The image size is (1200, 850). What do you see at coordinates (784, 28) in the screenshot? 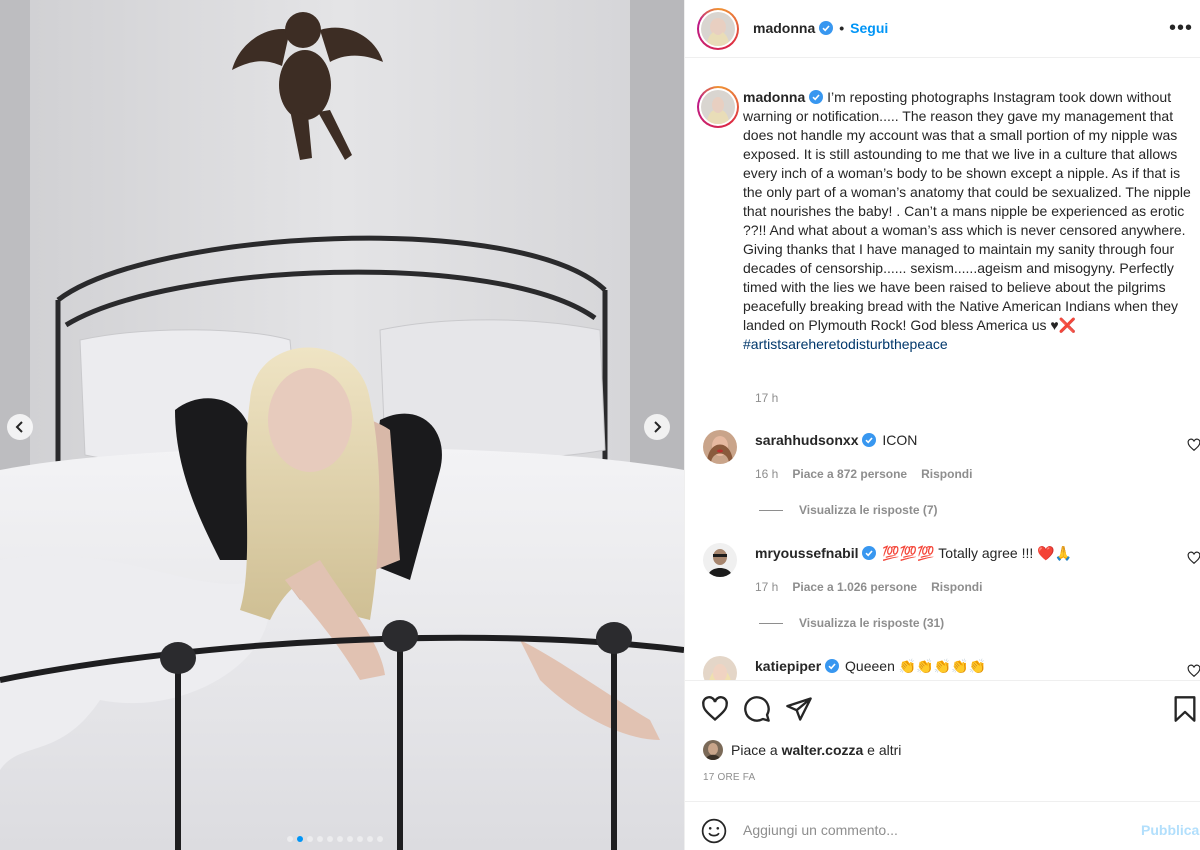
I see `author-username: madonna` at bounding box center [784, 28].